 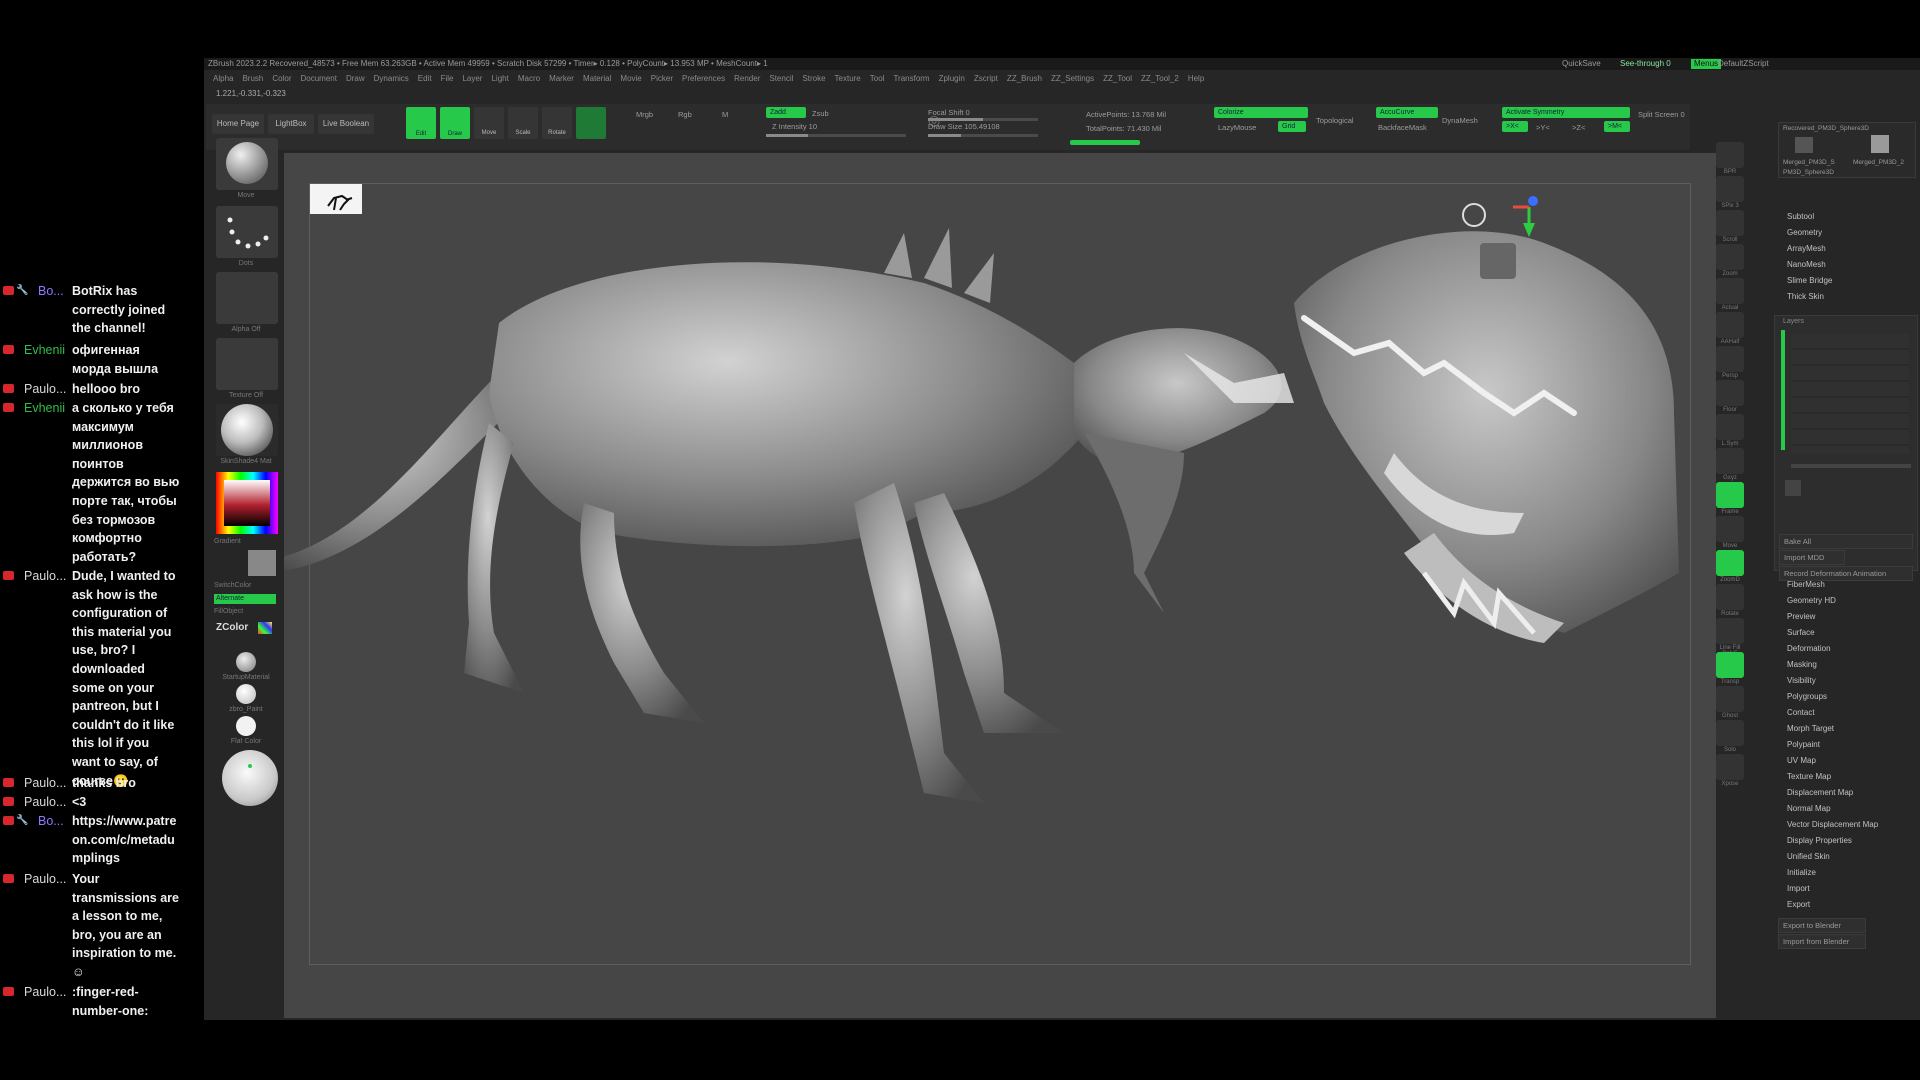 I want to click on menu-edit: Edit, so click(x=425, y=78).